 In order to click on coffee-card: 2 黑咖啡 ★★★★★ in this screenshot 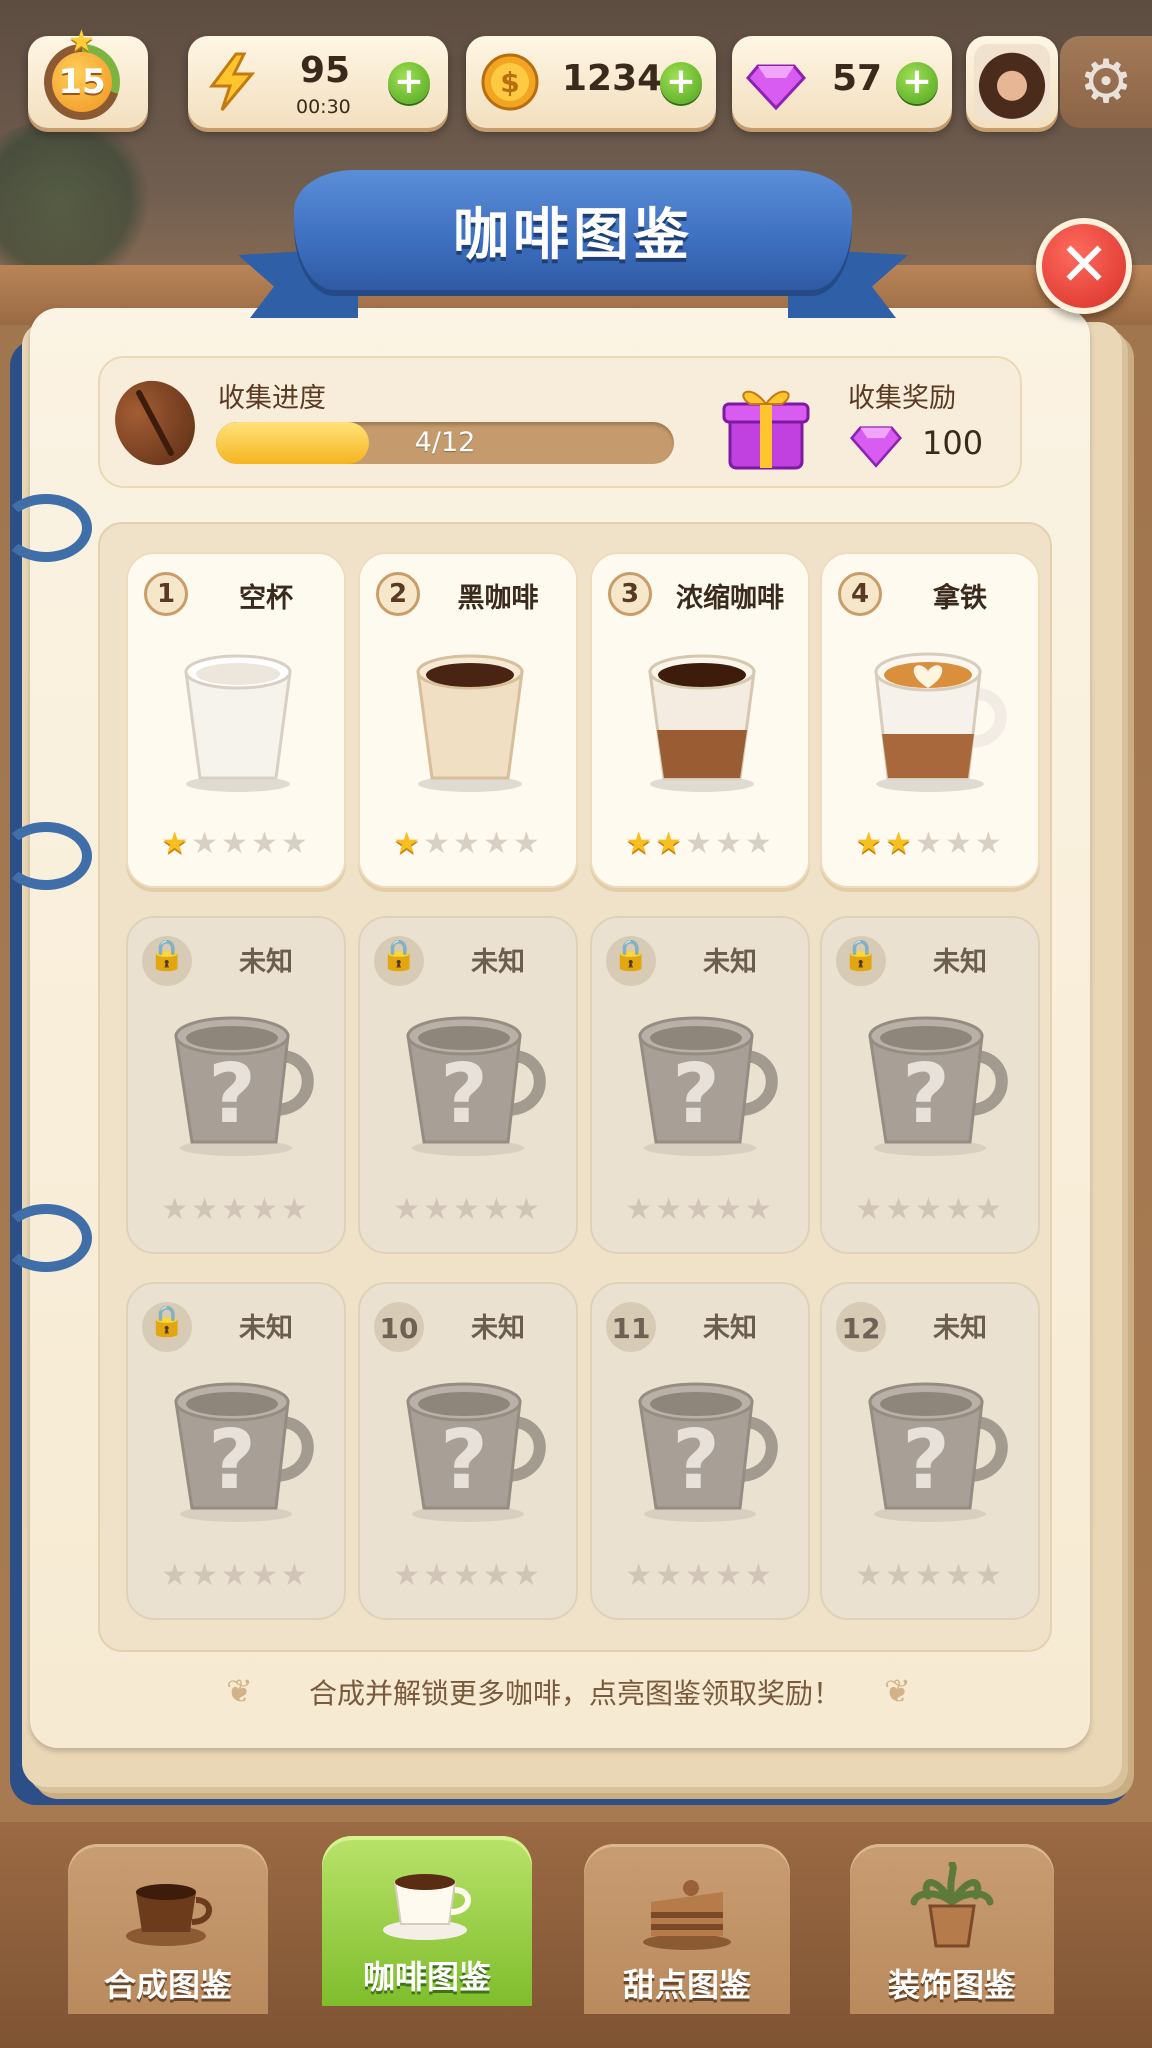, I will do `click(468, 720)`.